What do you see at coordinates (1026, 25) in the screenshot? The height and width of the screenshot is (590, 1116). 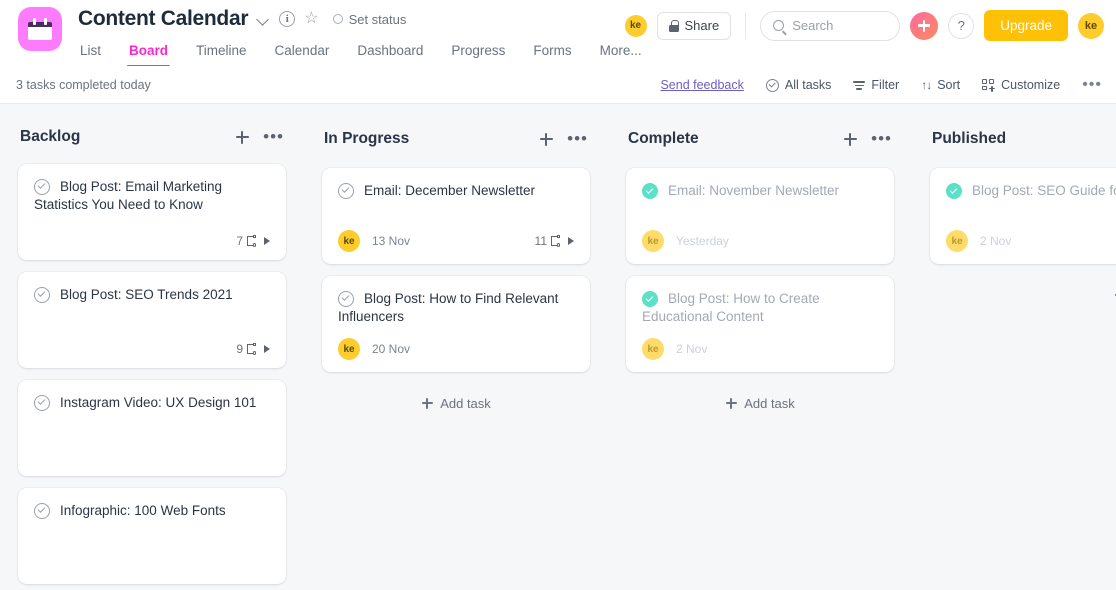 I see `upgrade-button: Upgrade` at bounding box center [1026, 25].